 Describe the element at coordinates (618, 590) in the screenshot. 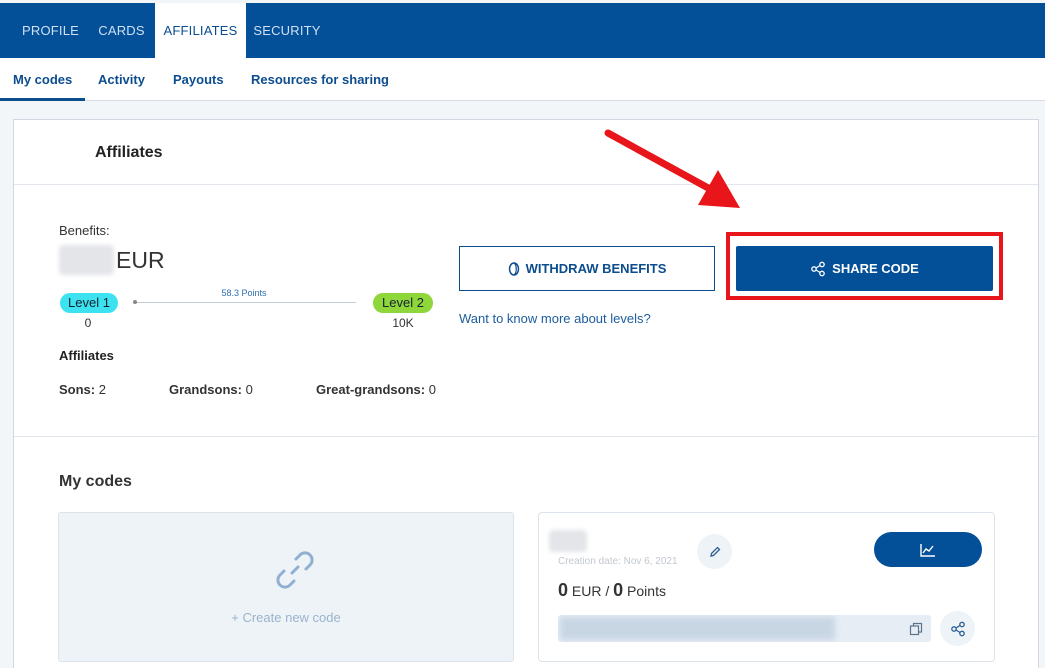

I see `code-points-value: 0` at that location.